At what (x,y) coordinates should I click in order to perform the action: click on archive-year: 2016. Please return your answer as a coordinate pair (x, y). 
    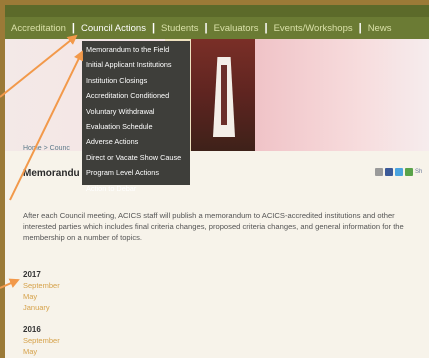
    Looking at the image, I should click on (32, 329).